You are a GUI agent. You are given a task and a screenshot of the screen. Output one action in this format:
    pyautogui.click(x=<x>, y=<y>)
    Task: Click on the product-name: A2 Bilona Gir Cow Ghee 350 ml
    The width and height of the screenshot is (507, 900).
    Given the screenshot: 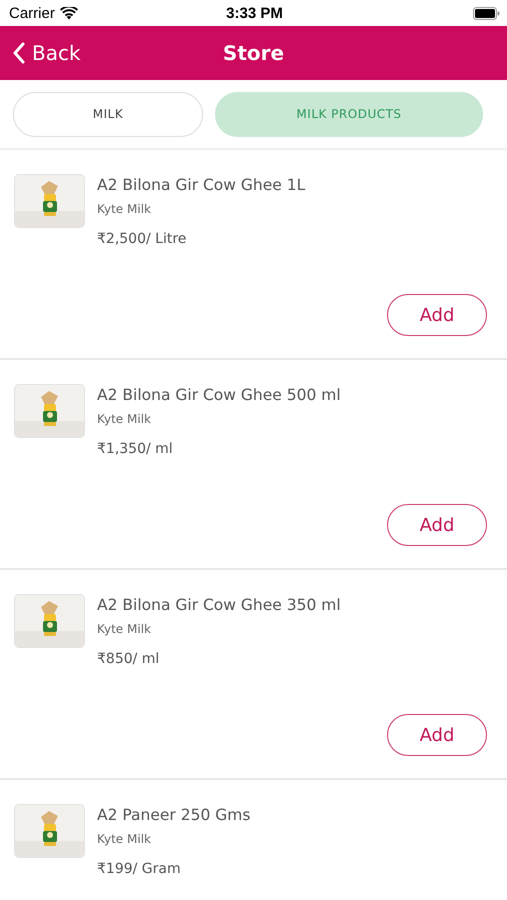 What is the action you would take?
    pyautogui.click(x=219, y=605)
    